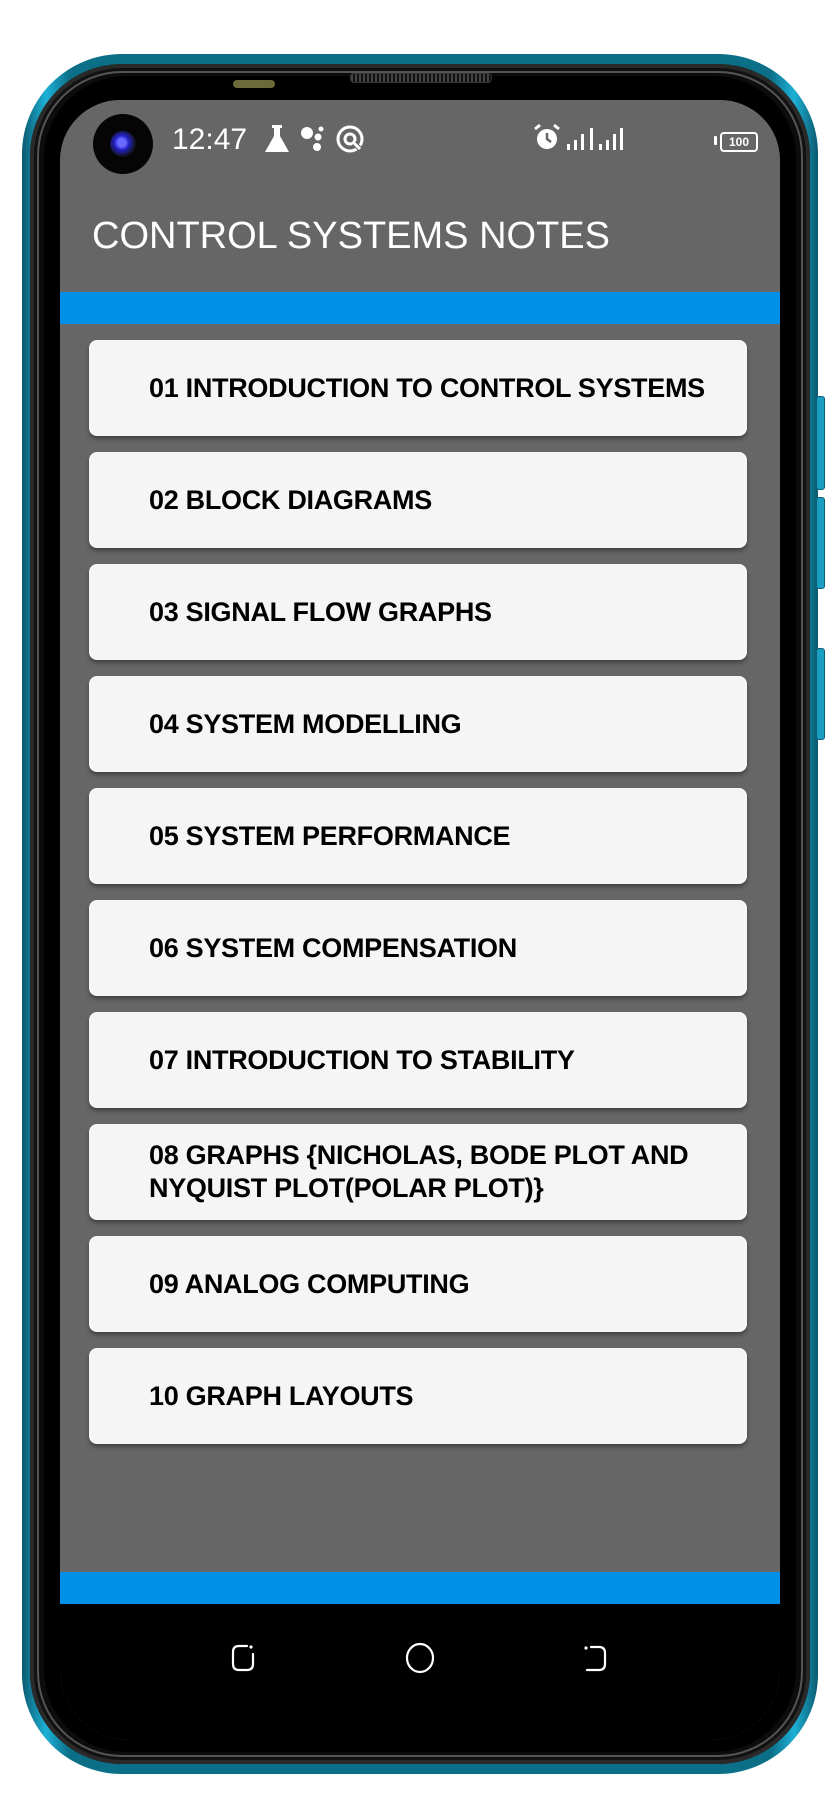  What do you see at coordinates (210, 139) in the screenshot?
I see `status-time: 12:47` at bounding box center [210, 139].